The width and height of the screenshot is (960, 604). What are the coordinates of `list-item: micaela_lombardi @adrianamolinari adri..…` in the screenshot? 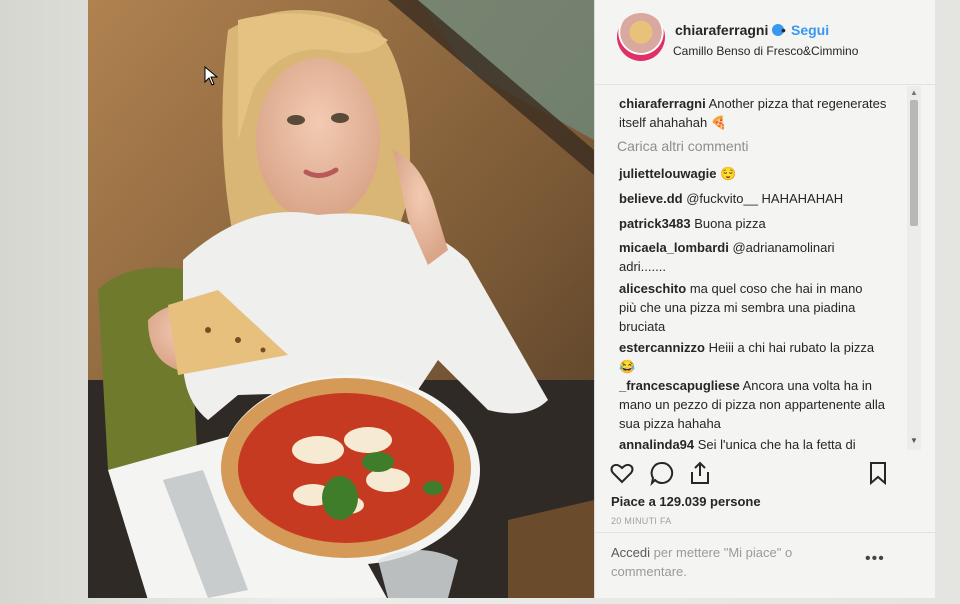 It's located at (736, 257).